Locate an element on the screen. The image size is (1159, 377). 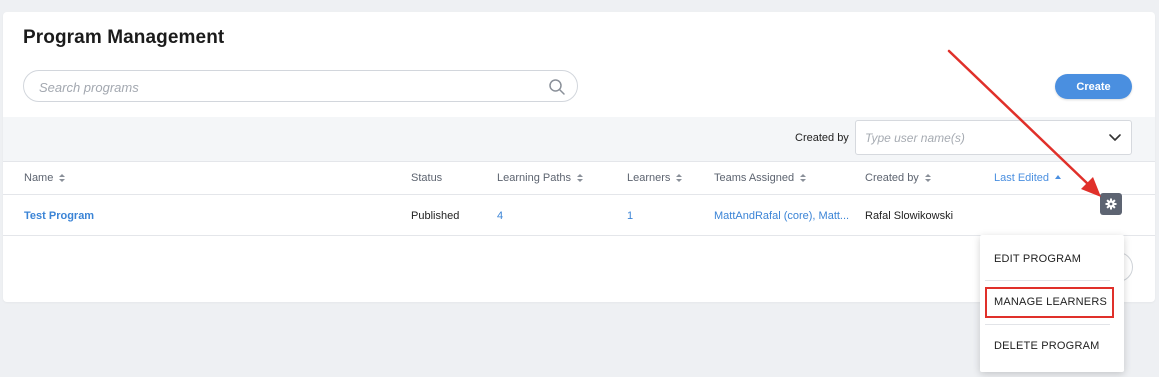
column-header-label: Learners is located at coordinates (649, 178).